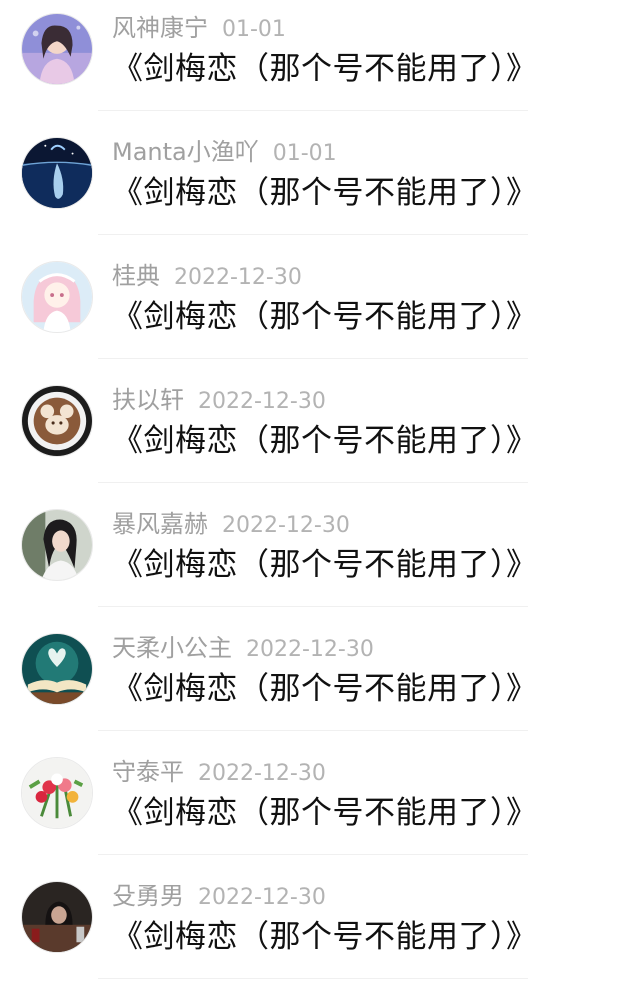 This screenshot has height=1000, width=640. I want to click on avatar-book-heart-icon, so click(57, 669).